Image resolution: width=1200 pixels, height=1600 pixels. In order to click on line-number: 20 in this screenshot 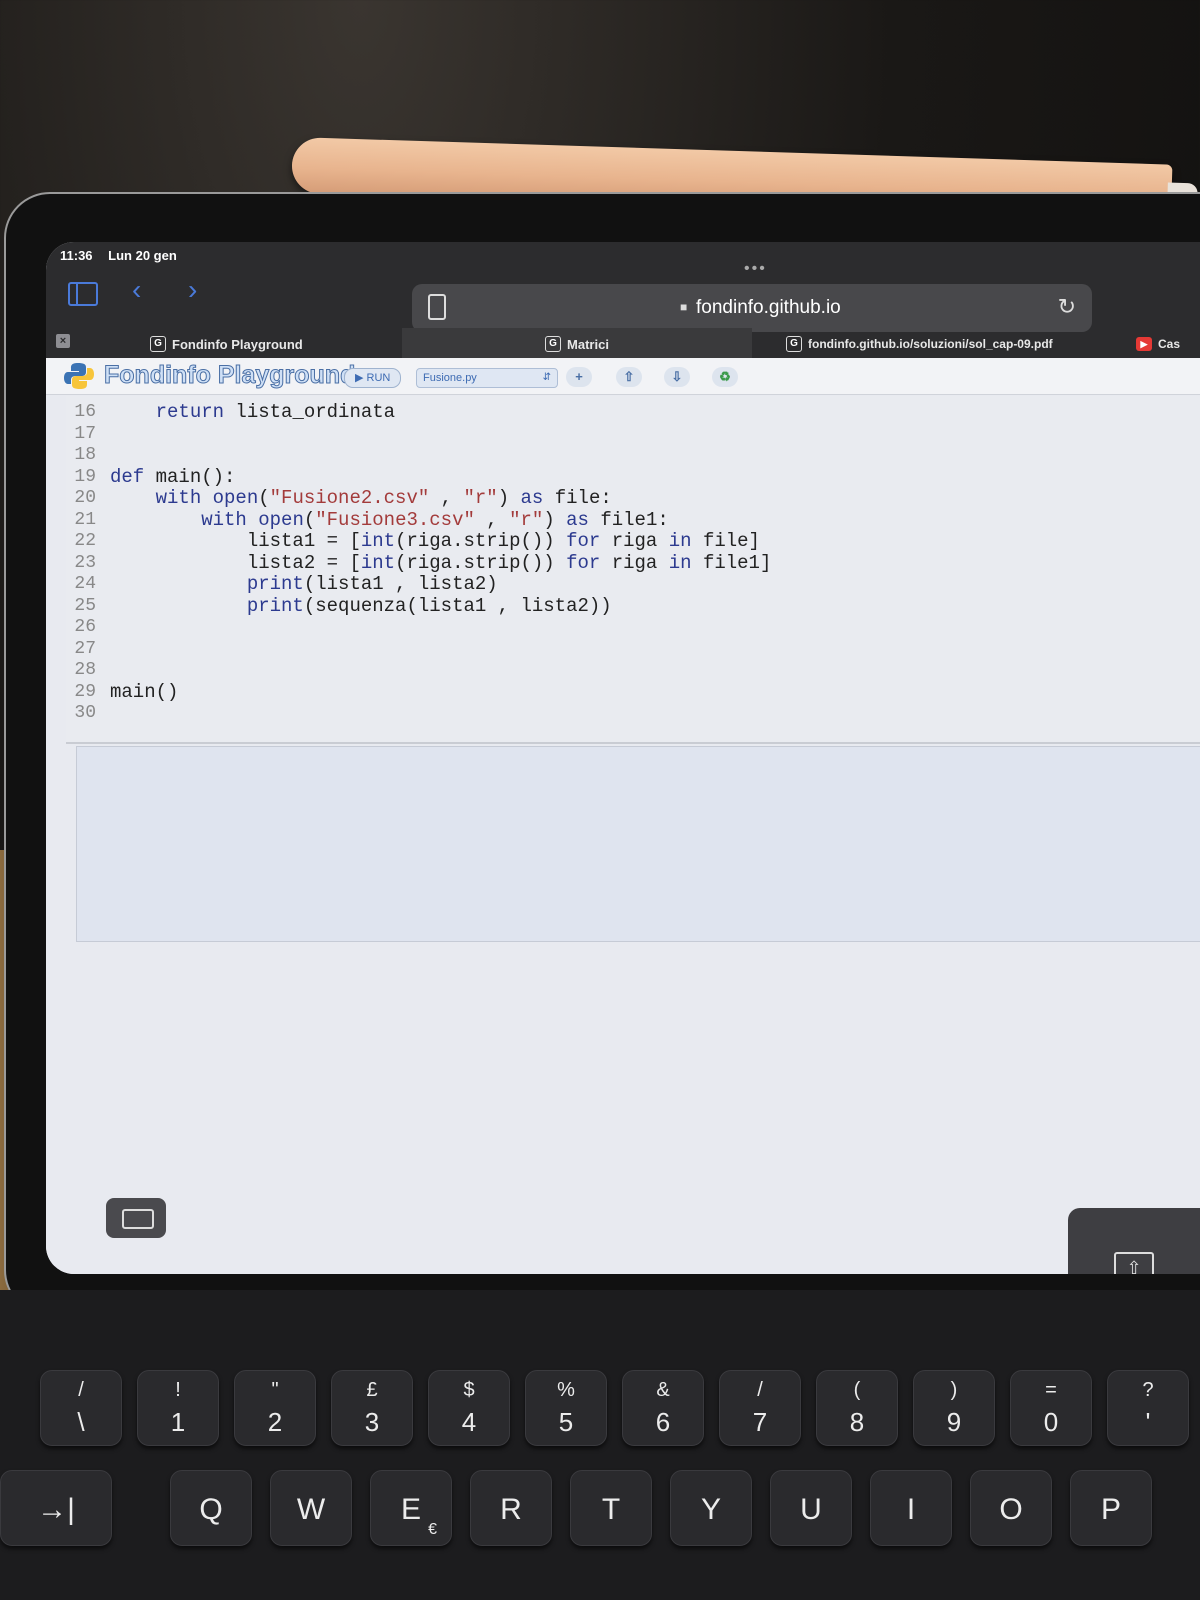, I will do `click(85, 498)`.